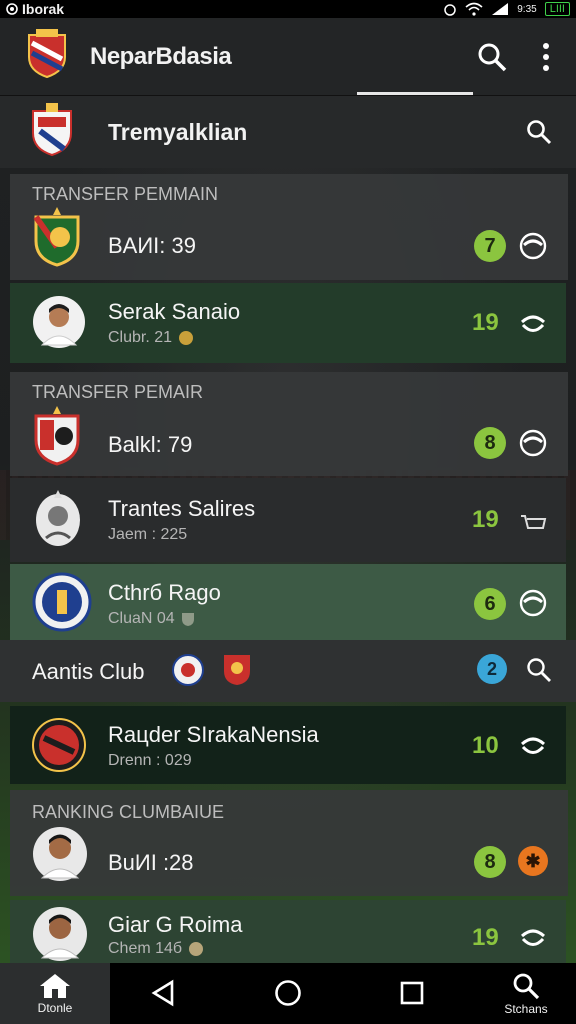  What do you see at coordinates (140, 337) in the screenshot?
I see `row-sub: Clubr. 21` at bounding box center [140, 337].